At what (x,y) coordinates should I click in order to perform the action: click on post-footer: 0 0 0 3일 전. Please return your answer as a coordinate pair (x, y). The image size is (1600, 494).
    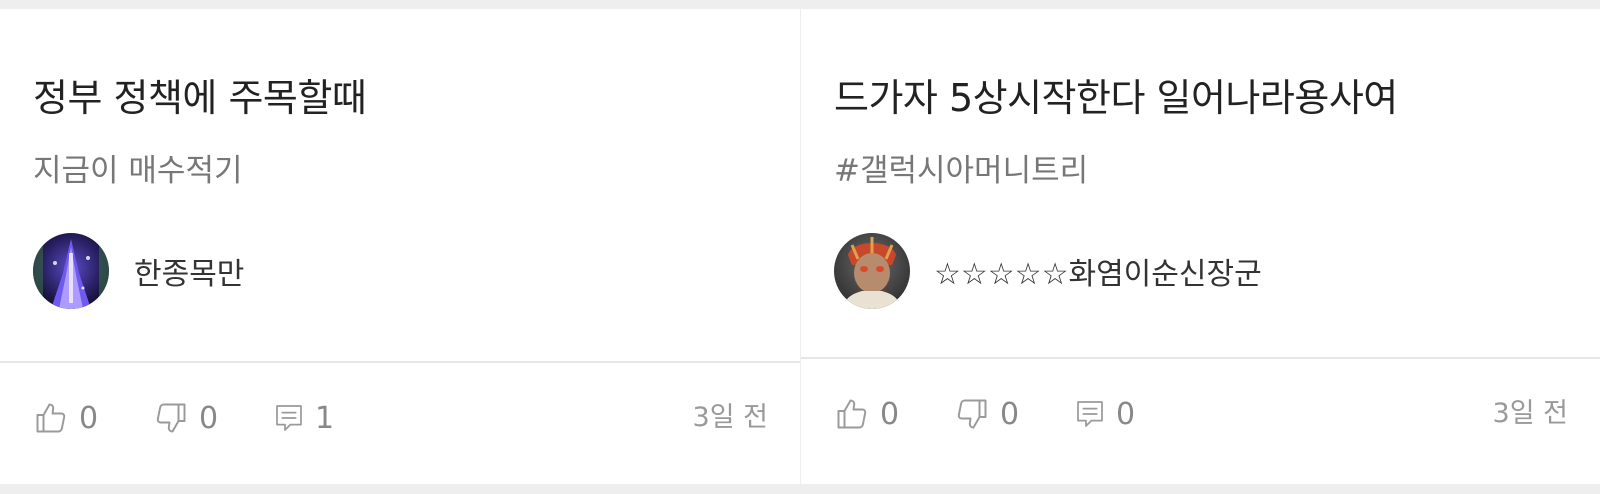
    Looking at the image, I should click on (1200, 414).